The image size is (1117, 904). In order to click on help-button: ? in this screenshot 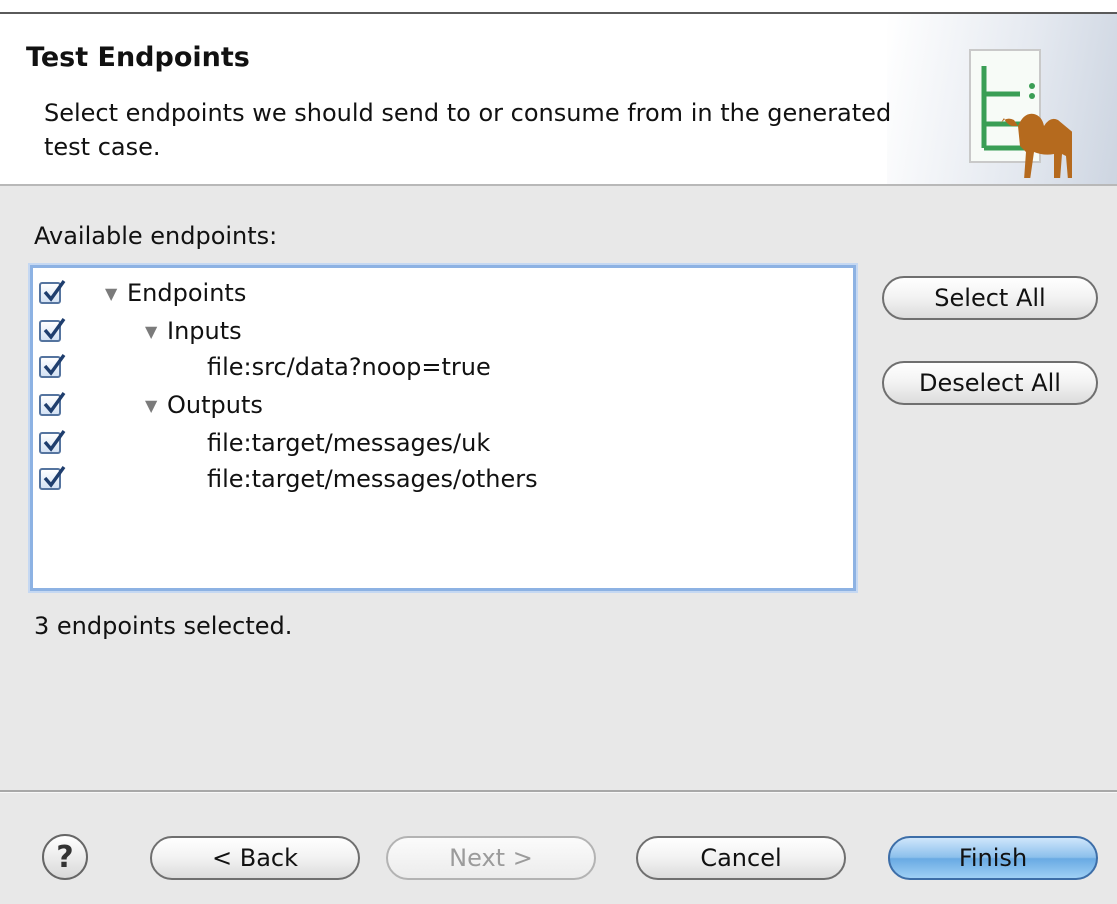, I will do `click(65, 857)`.